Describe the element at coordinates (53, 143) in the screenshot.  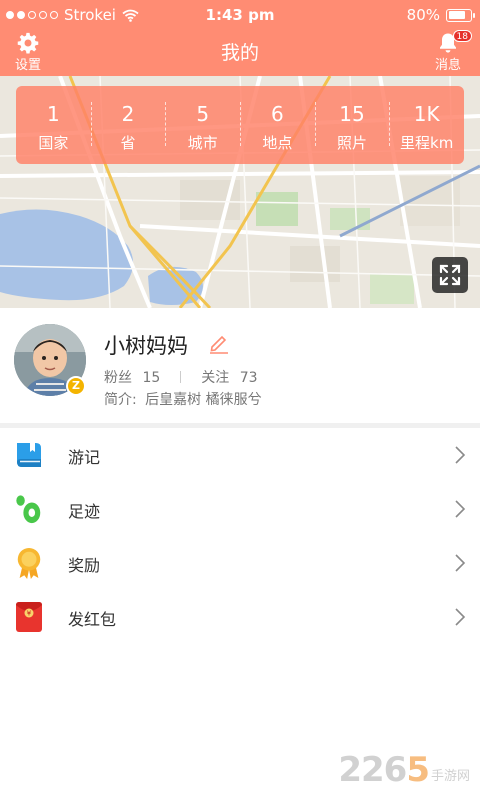
I see `stat-label: 国家` at that location.